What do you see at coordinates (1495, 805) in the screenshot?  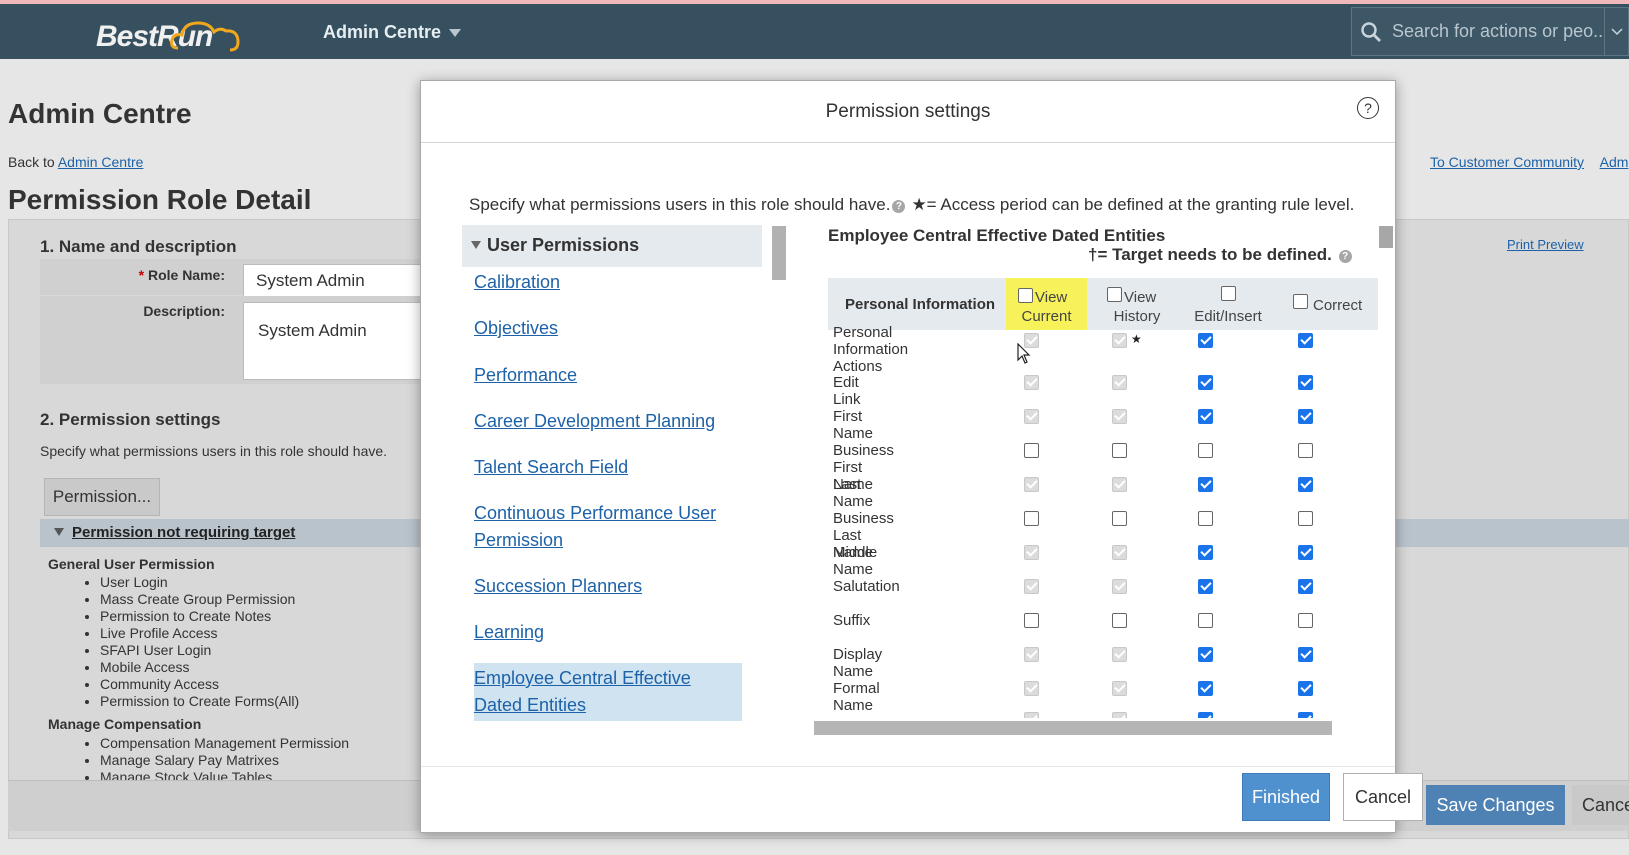 I see `save-changes-button: Save Changes` at bounding box center [1495, 805].